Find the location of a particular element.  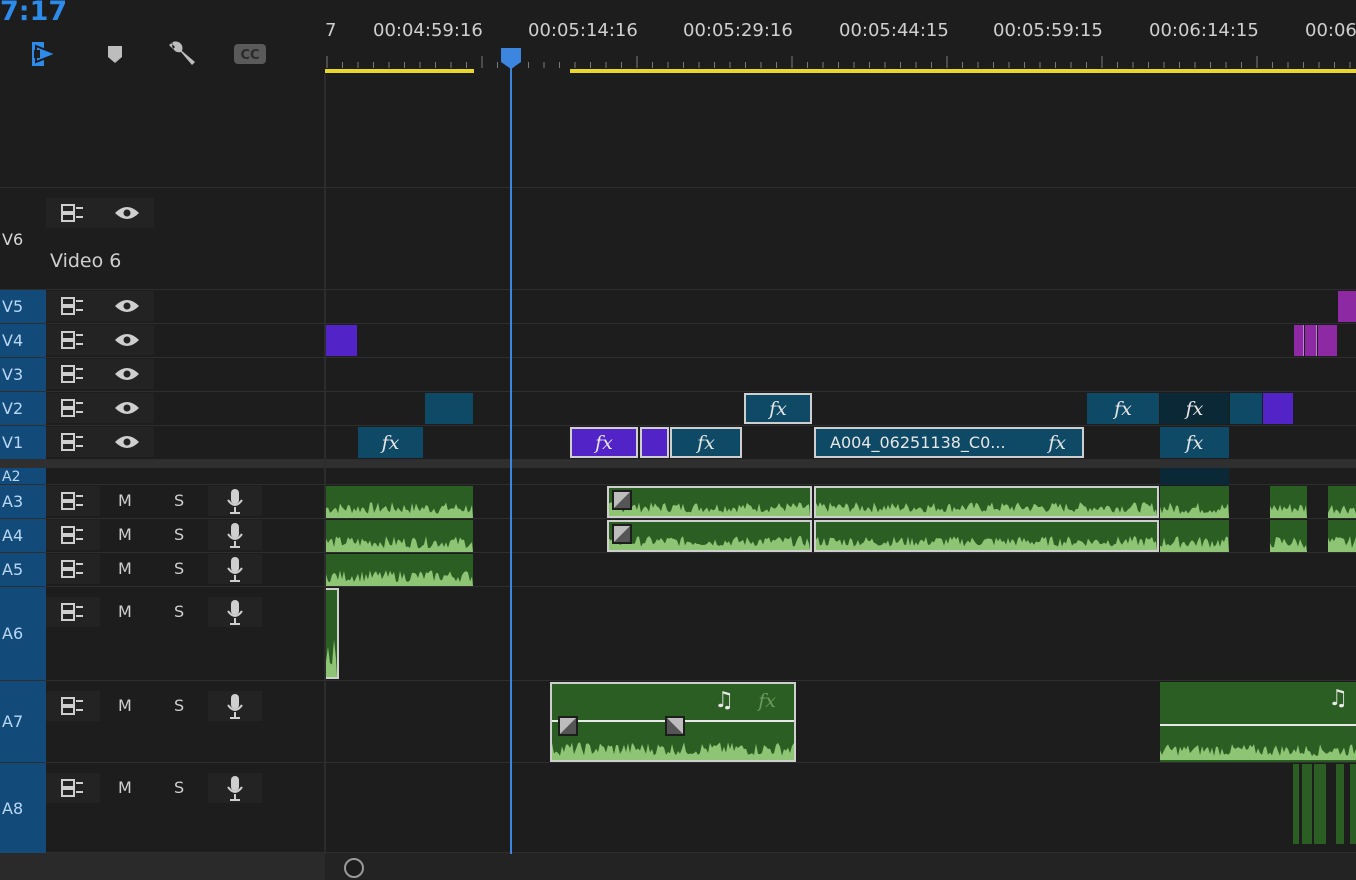

track-label-v4: V4 is located at coordinates (23, 340).